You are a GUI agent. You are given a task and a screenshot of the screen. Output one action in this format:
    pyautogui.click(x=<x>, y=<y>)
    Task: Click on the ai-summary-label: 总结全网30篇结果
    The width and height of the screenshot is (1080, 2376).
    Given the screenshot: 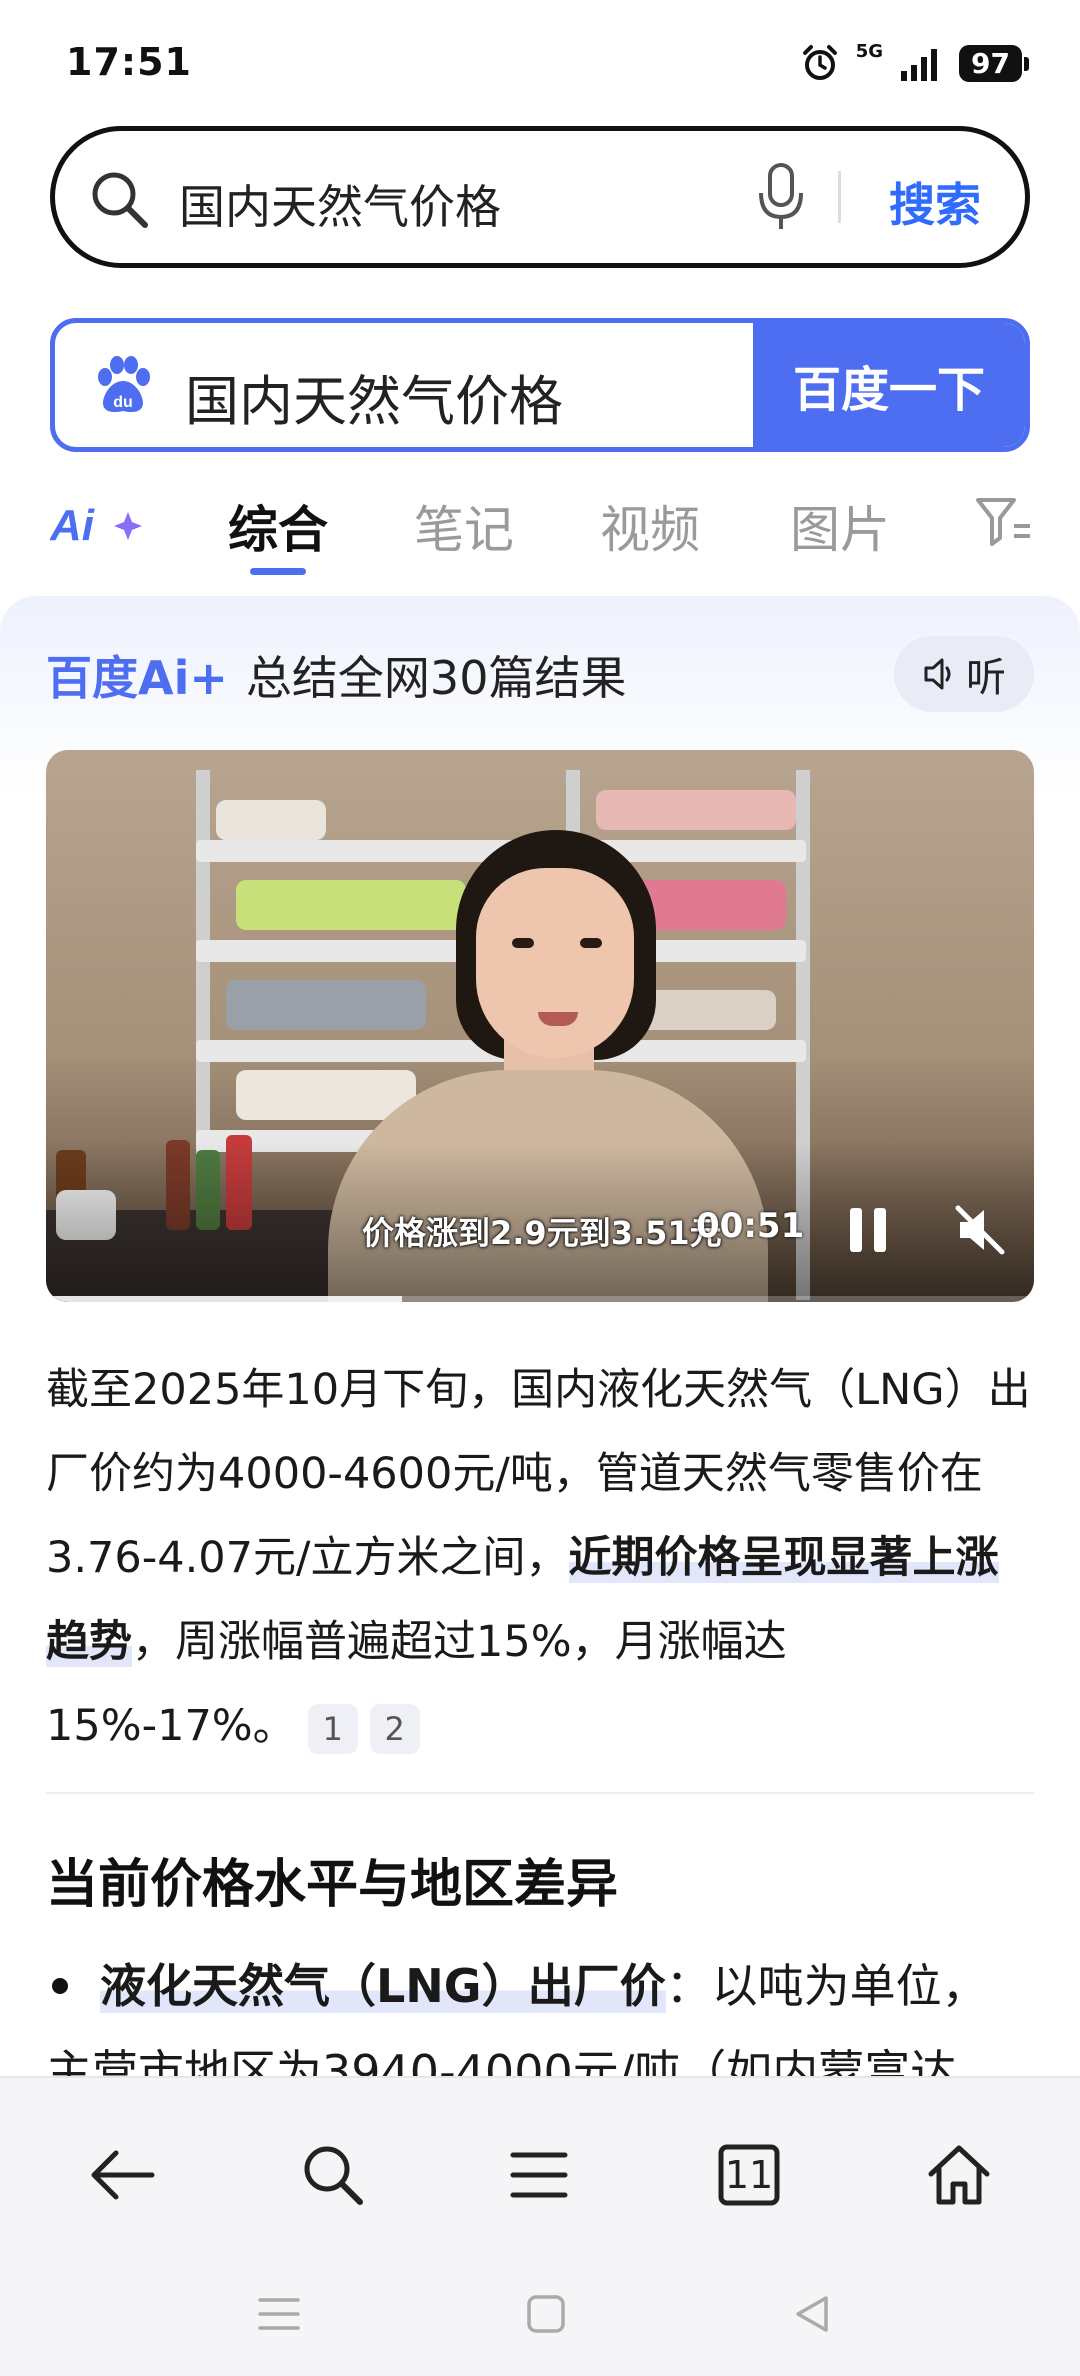 What is the action you would take?
    pyautogui.click(x=436, y=678)
    